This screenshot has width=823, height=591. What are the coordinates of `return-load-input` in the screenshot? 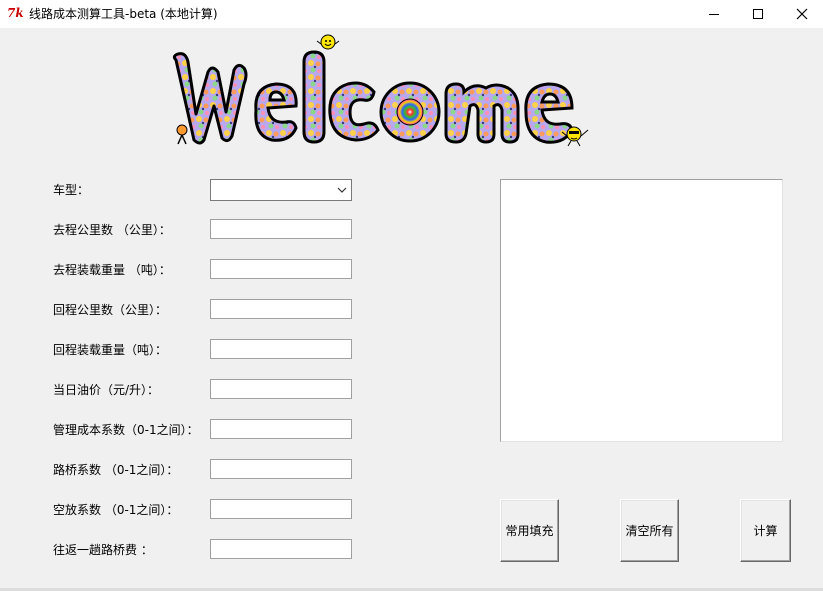 It's located at (281, 349).